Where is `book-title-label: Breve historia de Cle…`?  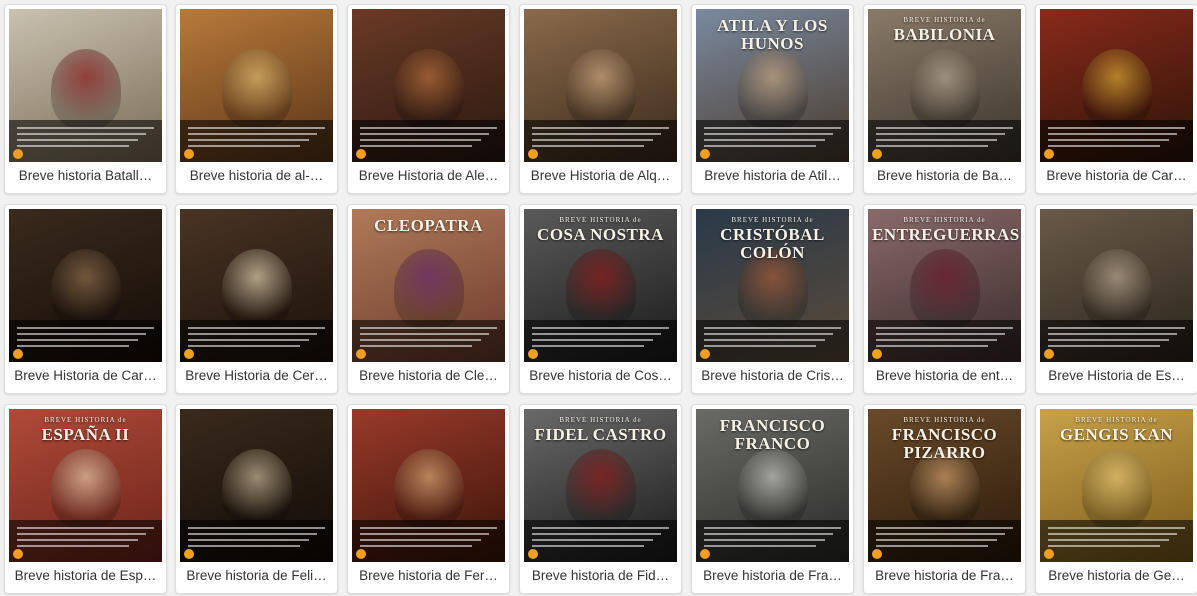 book-title-label: Breve historia de Cle… is located at coordinates (428, 375).